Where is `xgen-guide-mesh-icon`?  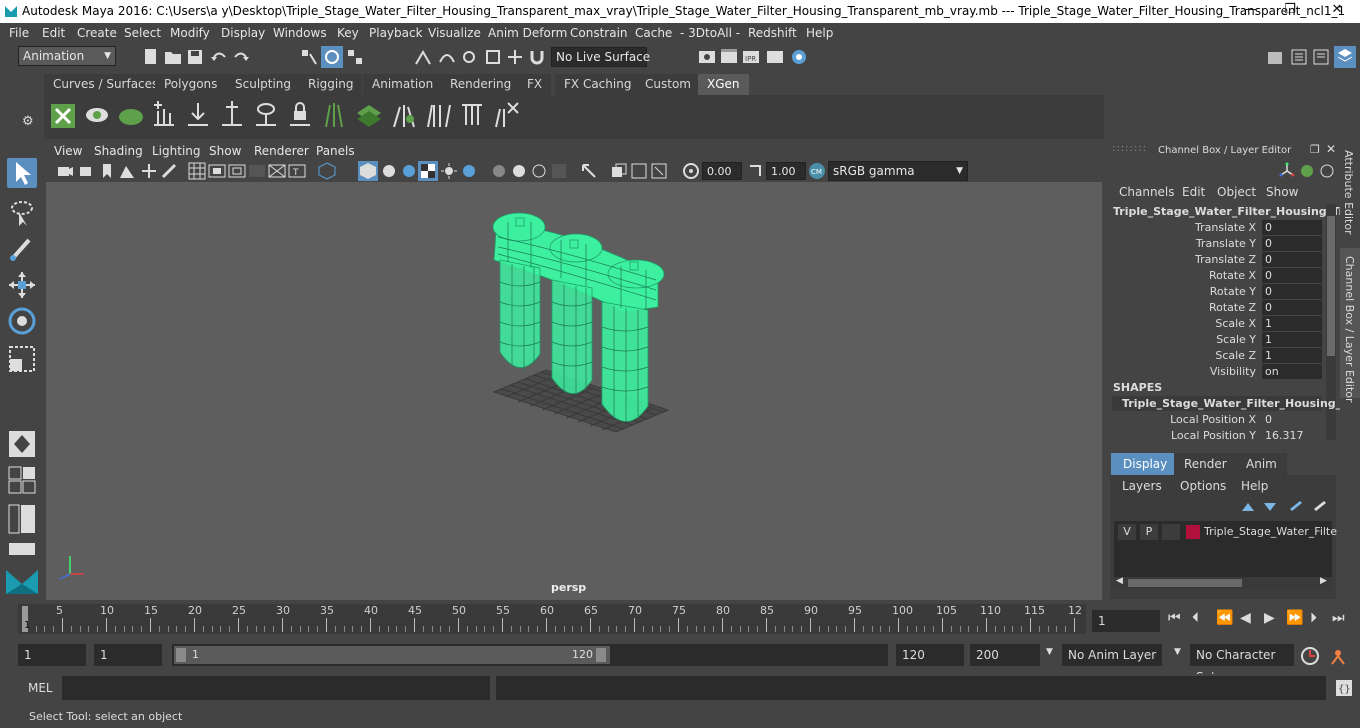 xgen-guide-mesh-icon is located at coordinates (369, 116).